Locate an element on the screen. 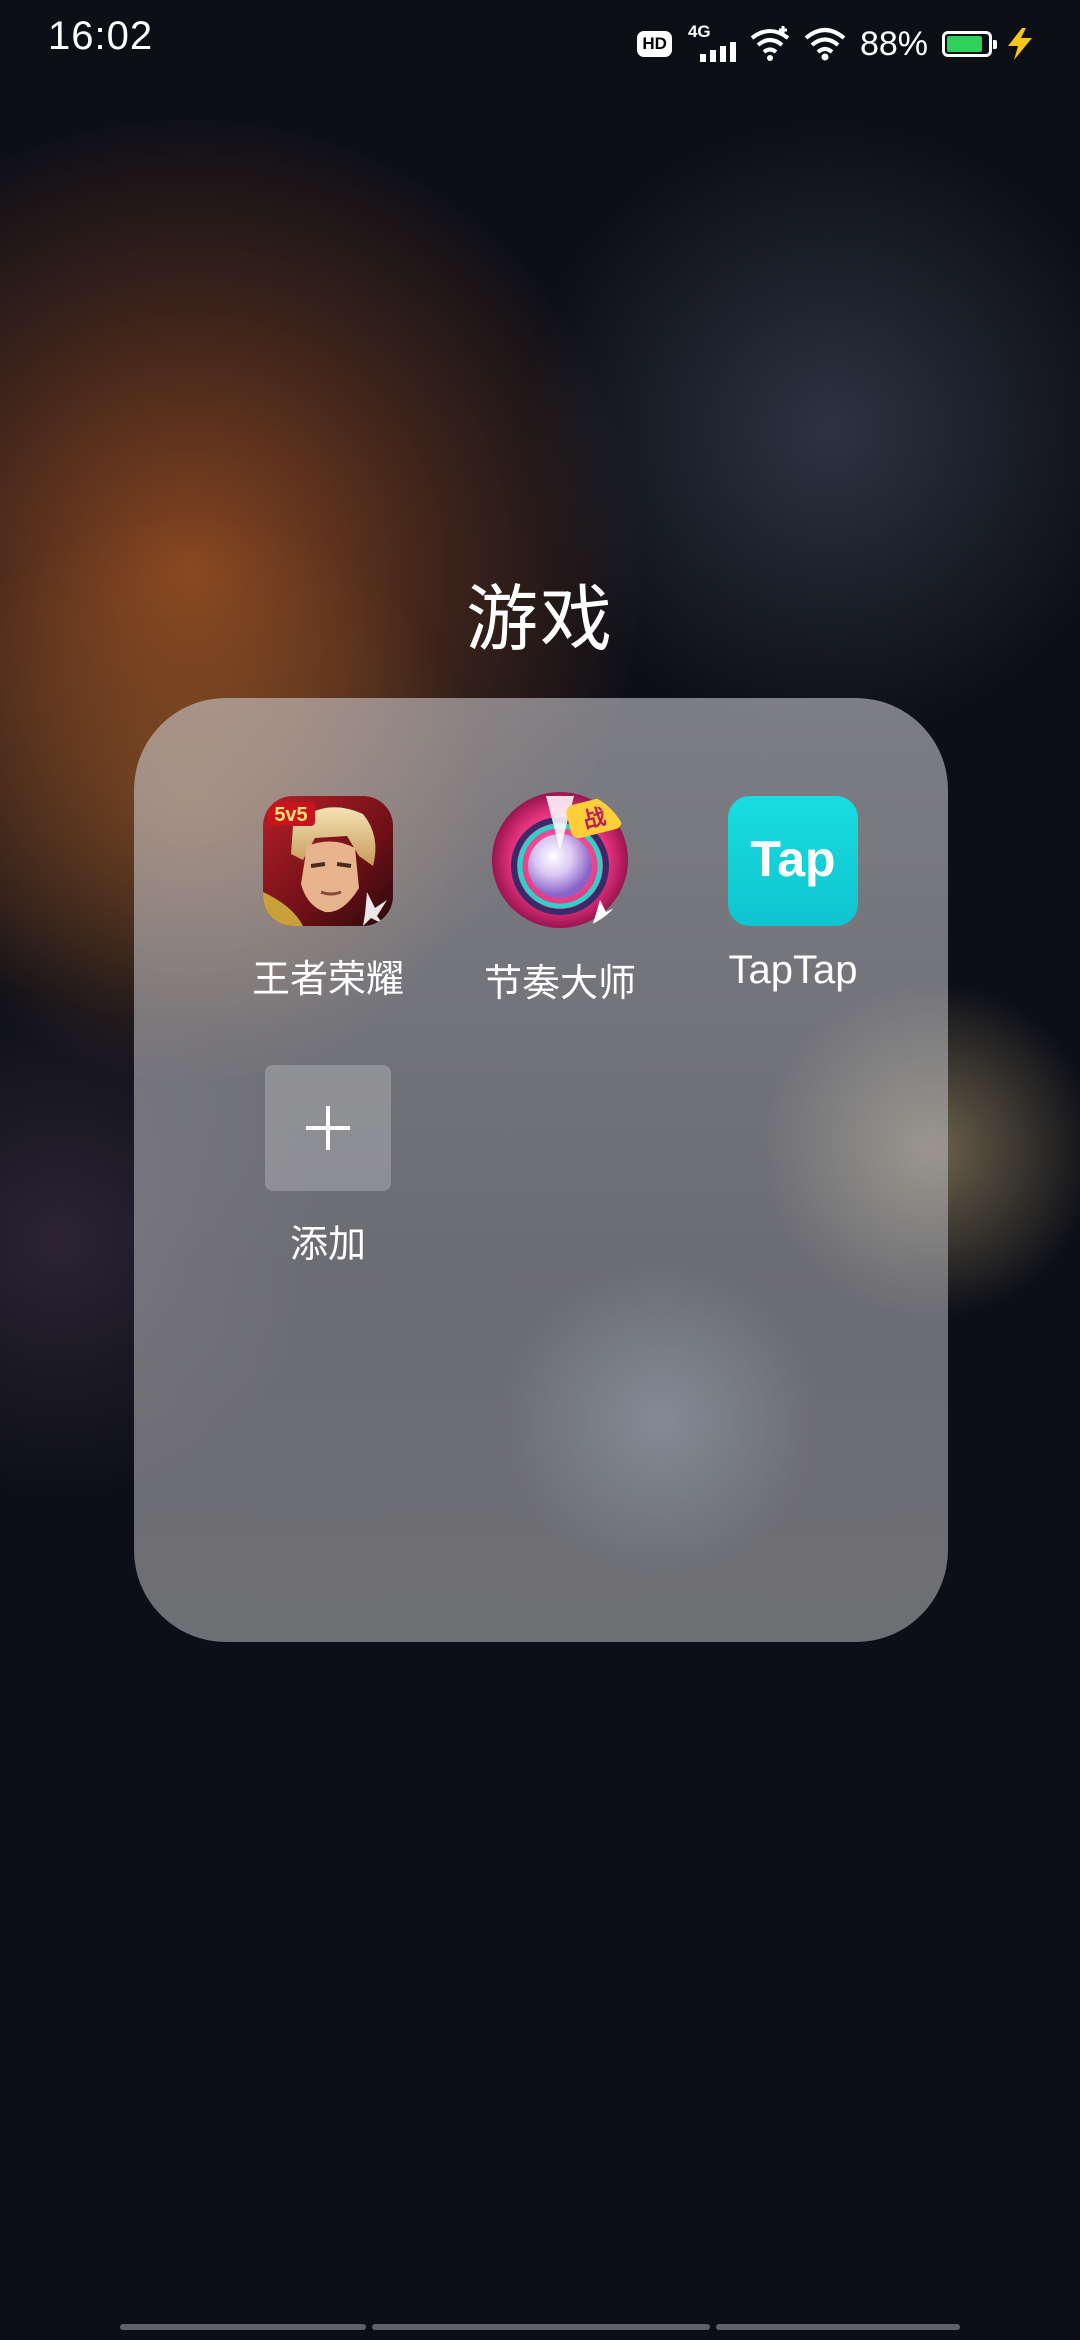  folder-title: 游戏 is located at coordinates (540, 612).